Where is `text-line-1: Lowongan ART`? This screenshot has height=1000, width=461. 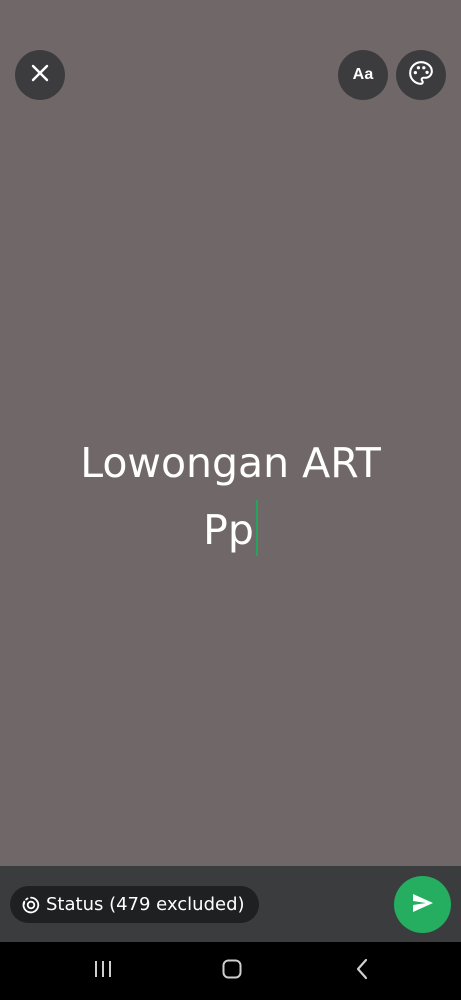 text-line-1: Lowongan ART is located at coordinates (230, 463).